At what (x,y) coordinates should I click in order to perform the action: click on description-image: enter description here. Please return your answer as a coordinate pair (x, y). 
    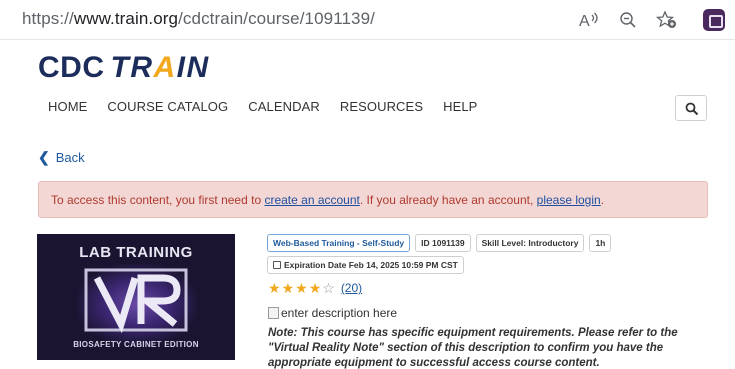
    Looking at the image, I should click on (332, 313).